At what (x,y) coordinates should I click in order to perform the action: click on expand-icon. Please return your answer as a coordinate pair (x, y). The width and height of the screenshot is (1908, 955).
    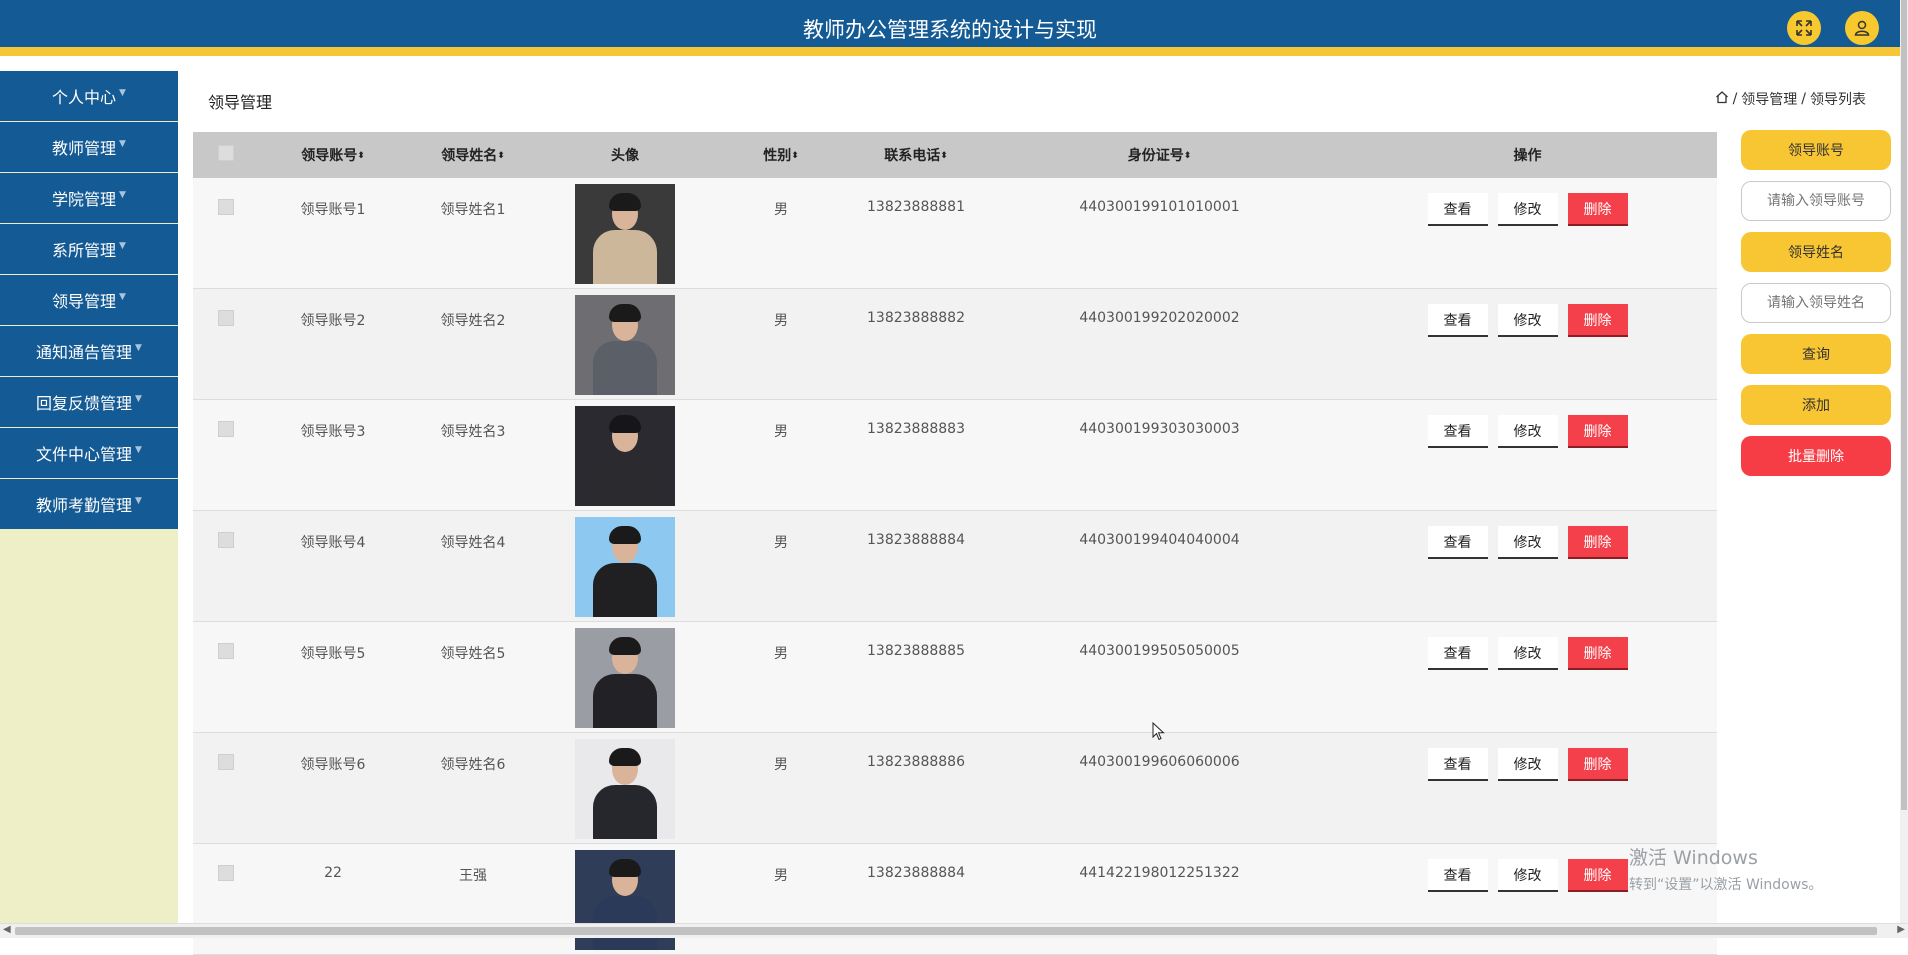
    Looking at the image, I should click on (1804, 28).